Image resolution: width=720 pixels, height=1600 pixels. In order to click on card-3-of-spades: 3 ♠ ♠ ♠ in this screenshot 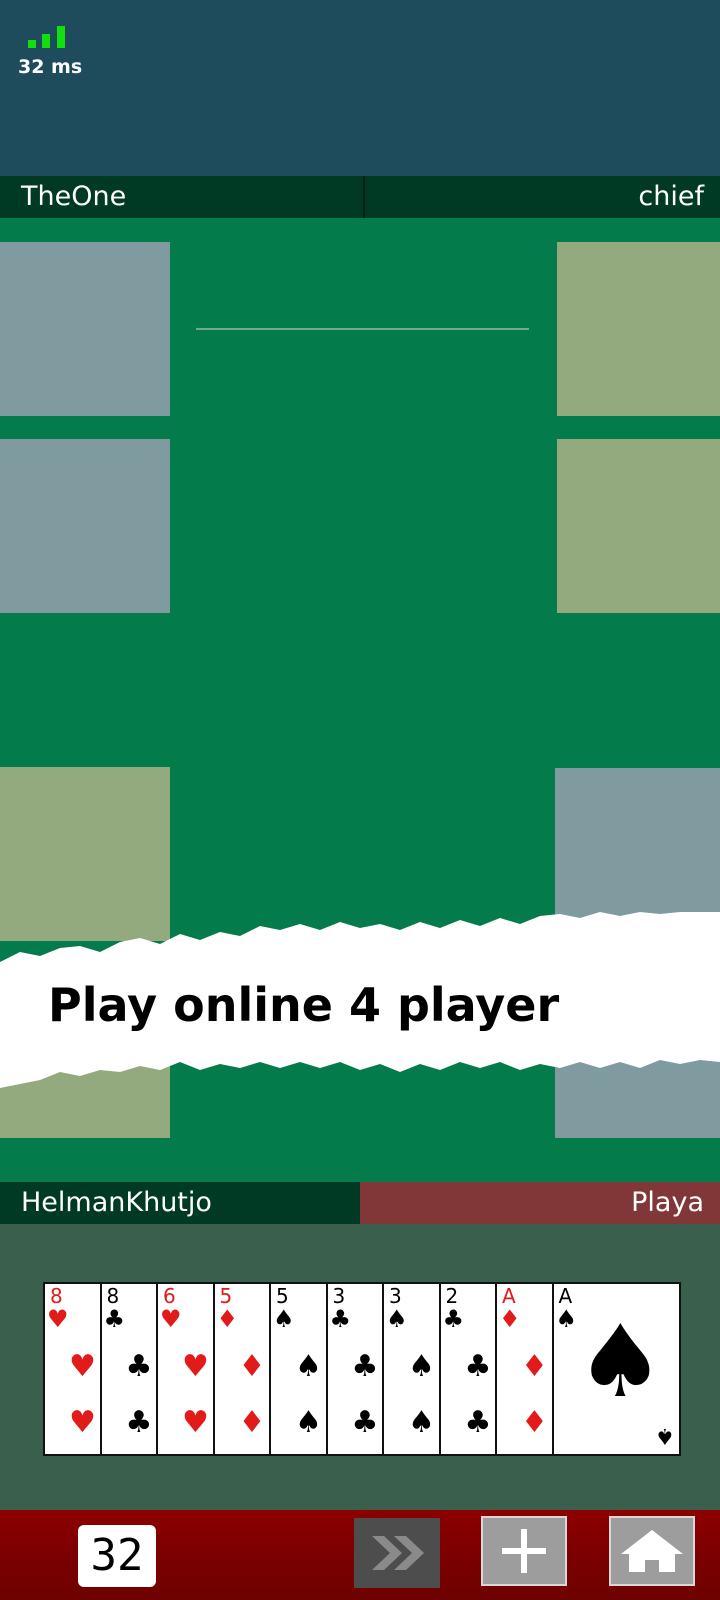, I will do `click(412, 1369)`.